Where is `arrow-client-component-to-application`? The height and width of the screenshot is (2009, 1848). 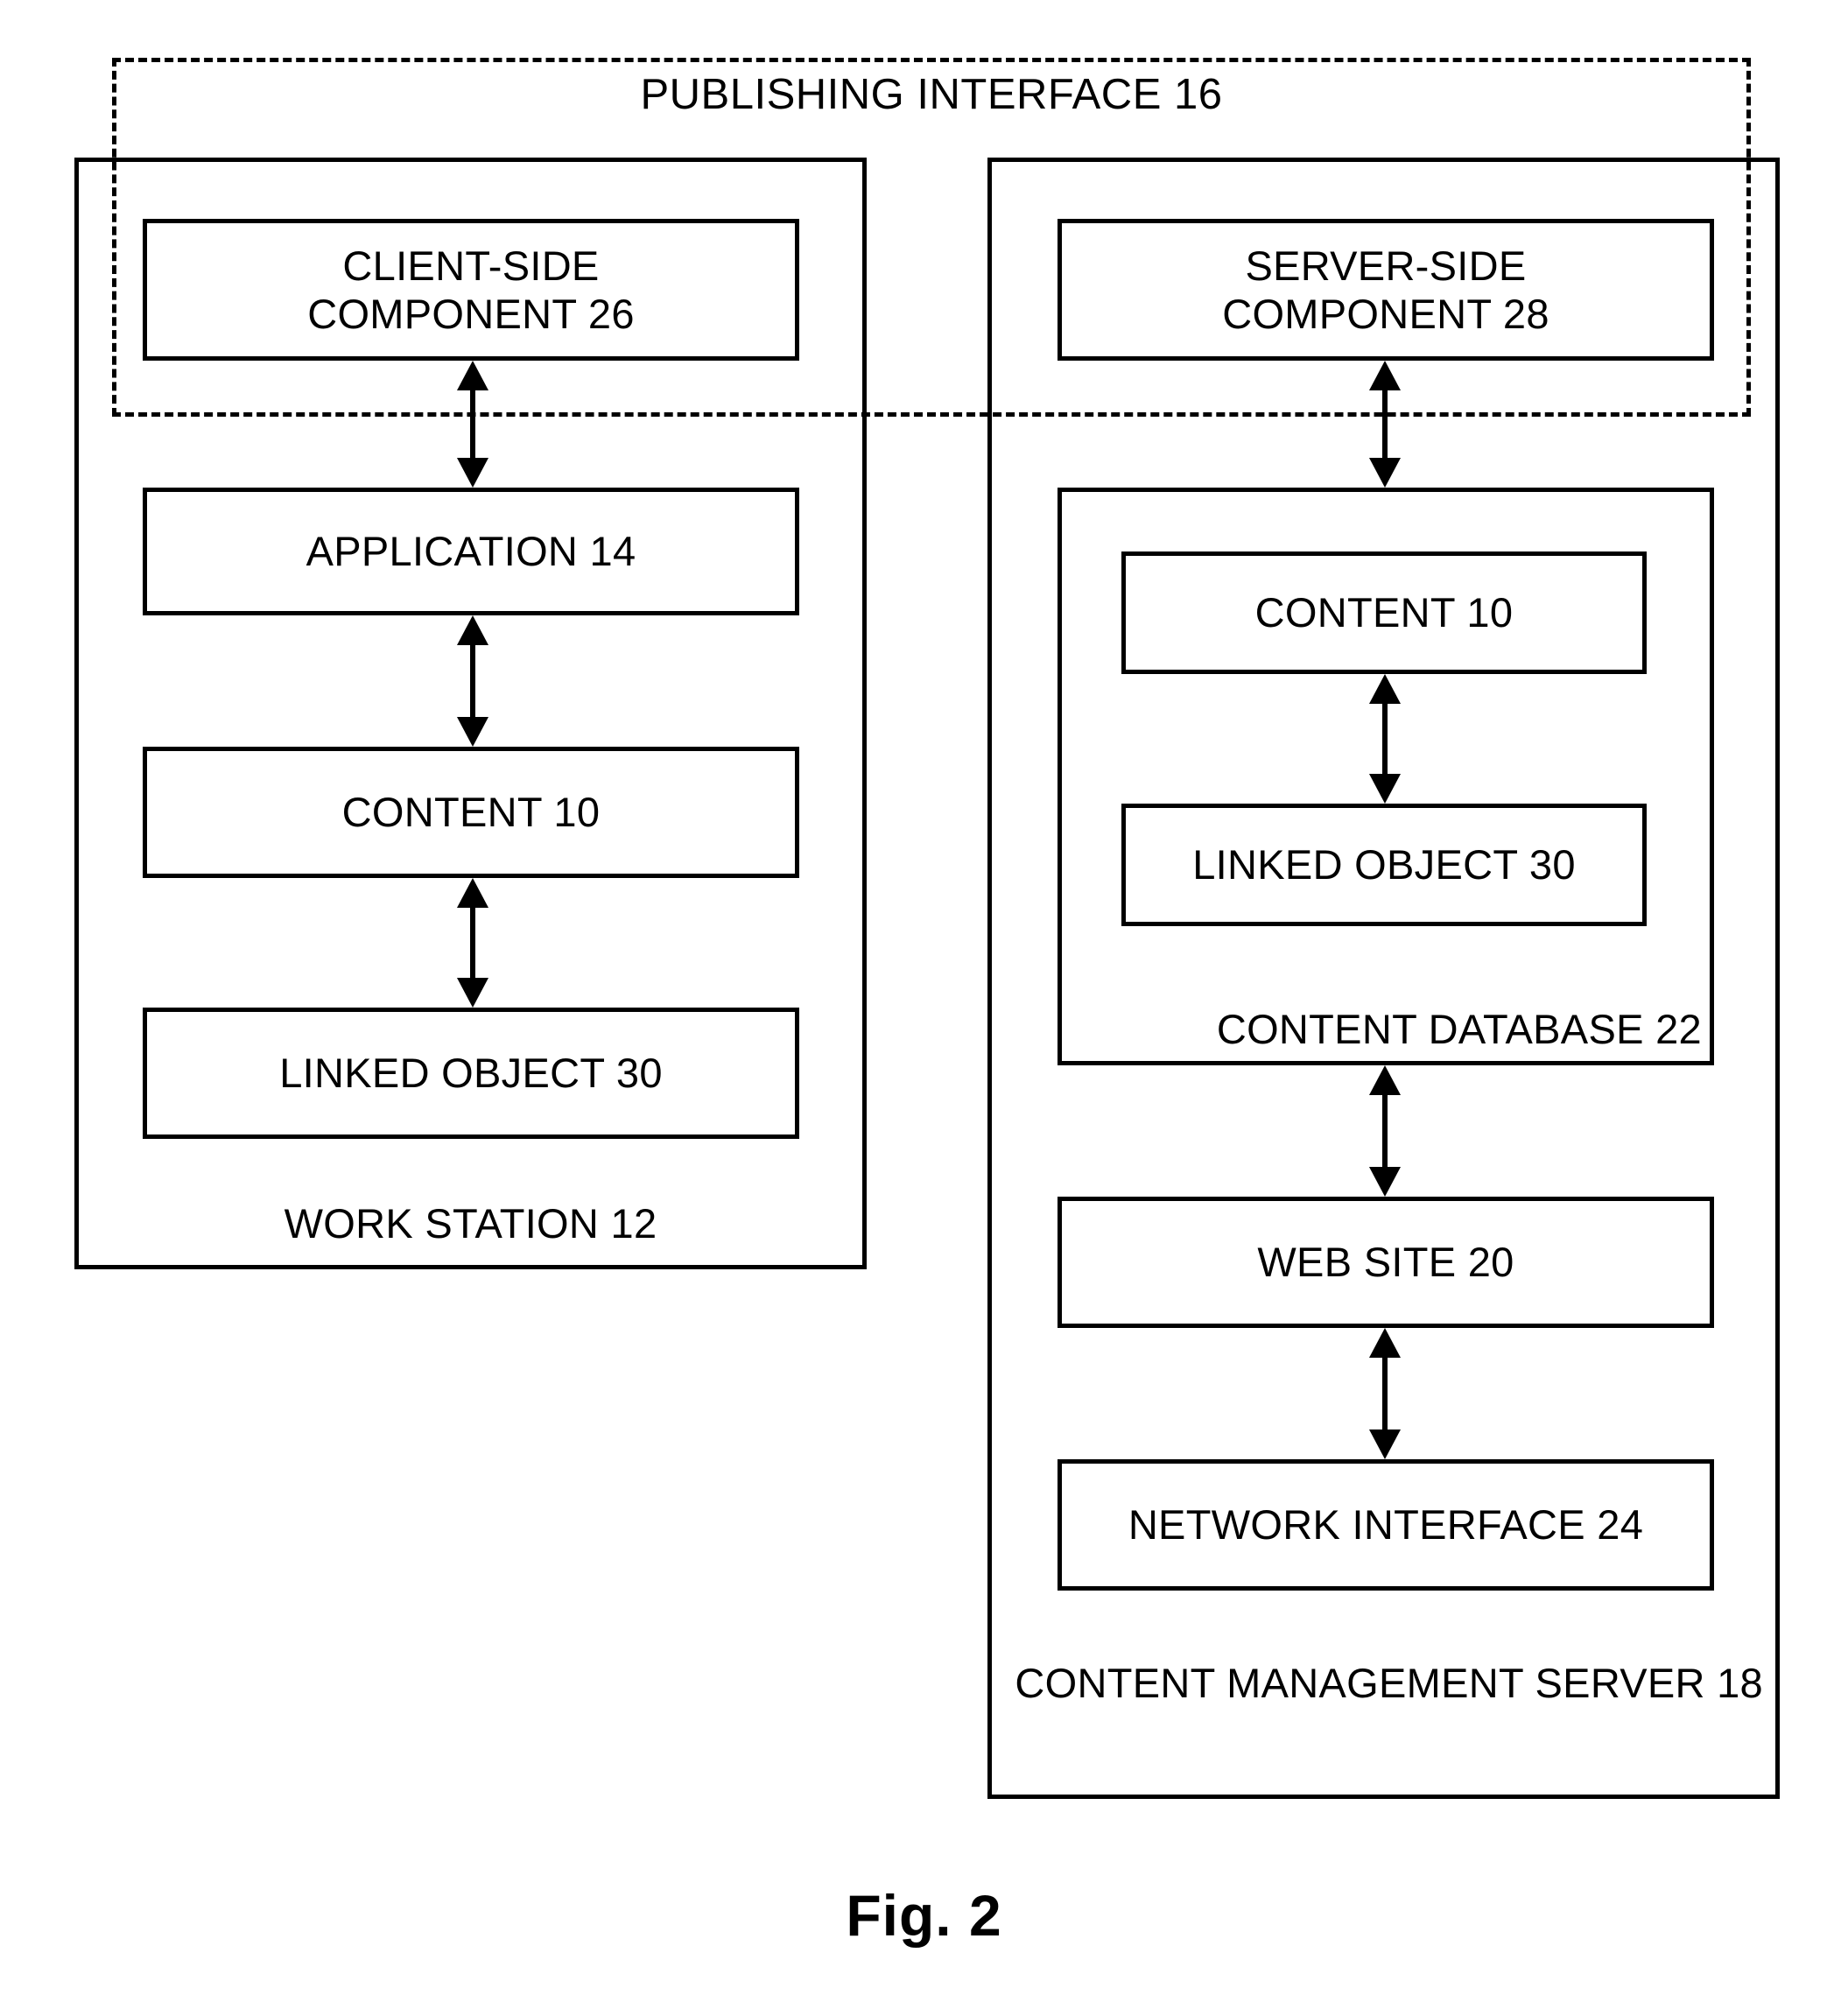 arrow-client-component-to-application is located at coordinates (473, 424).